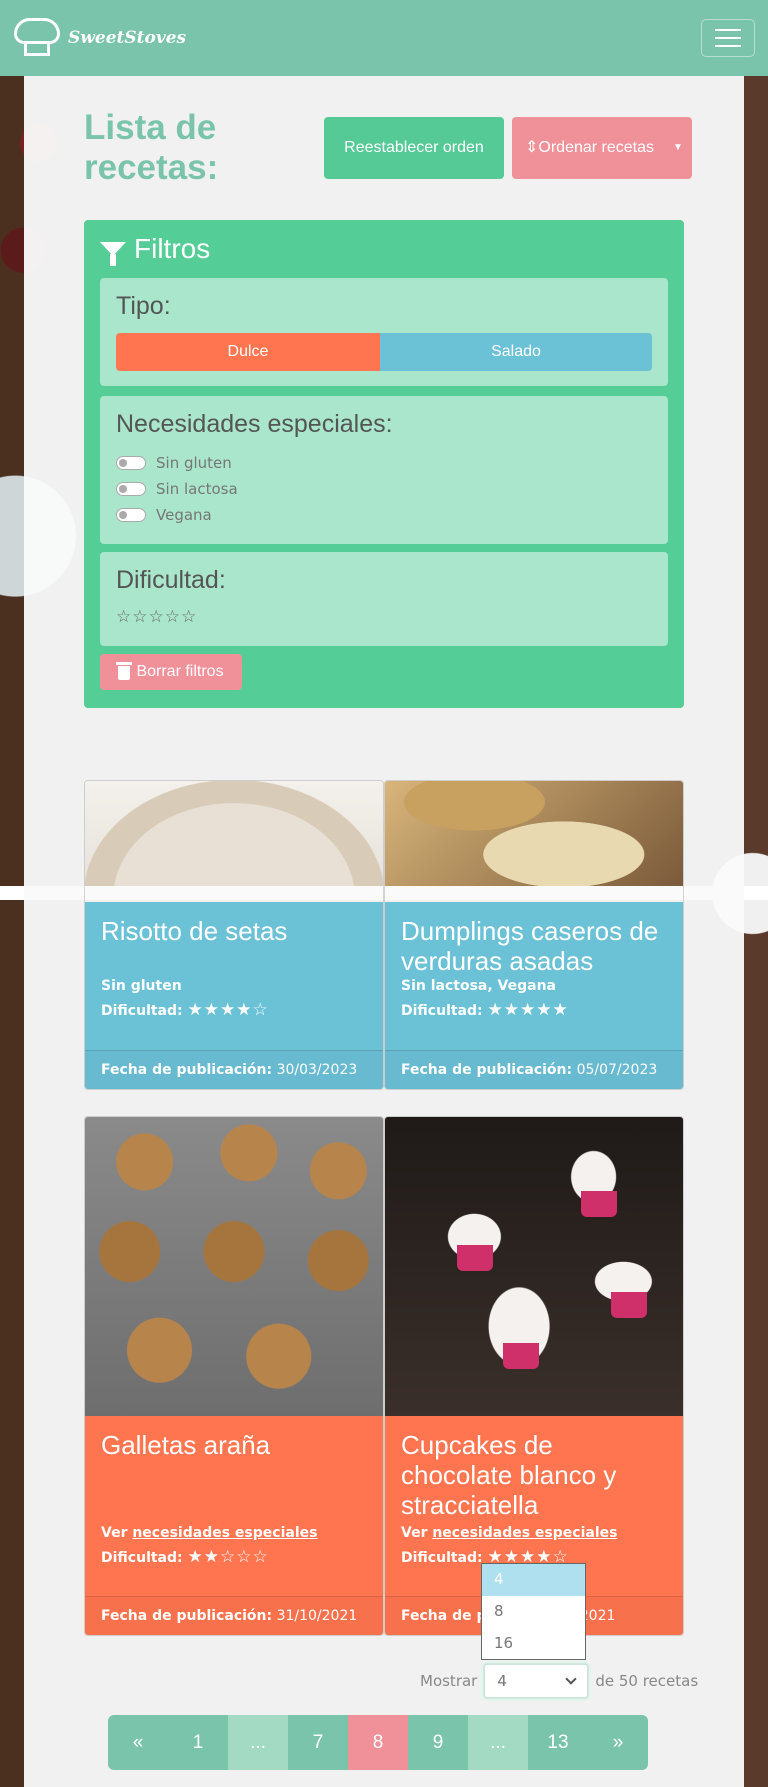 This screenshot has height=1787, width=768. What do you see at coordinates (138, 1742) in the screenshot?
I see `page-prev: «` at bounding box center [138, 1742].